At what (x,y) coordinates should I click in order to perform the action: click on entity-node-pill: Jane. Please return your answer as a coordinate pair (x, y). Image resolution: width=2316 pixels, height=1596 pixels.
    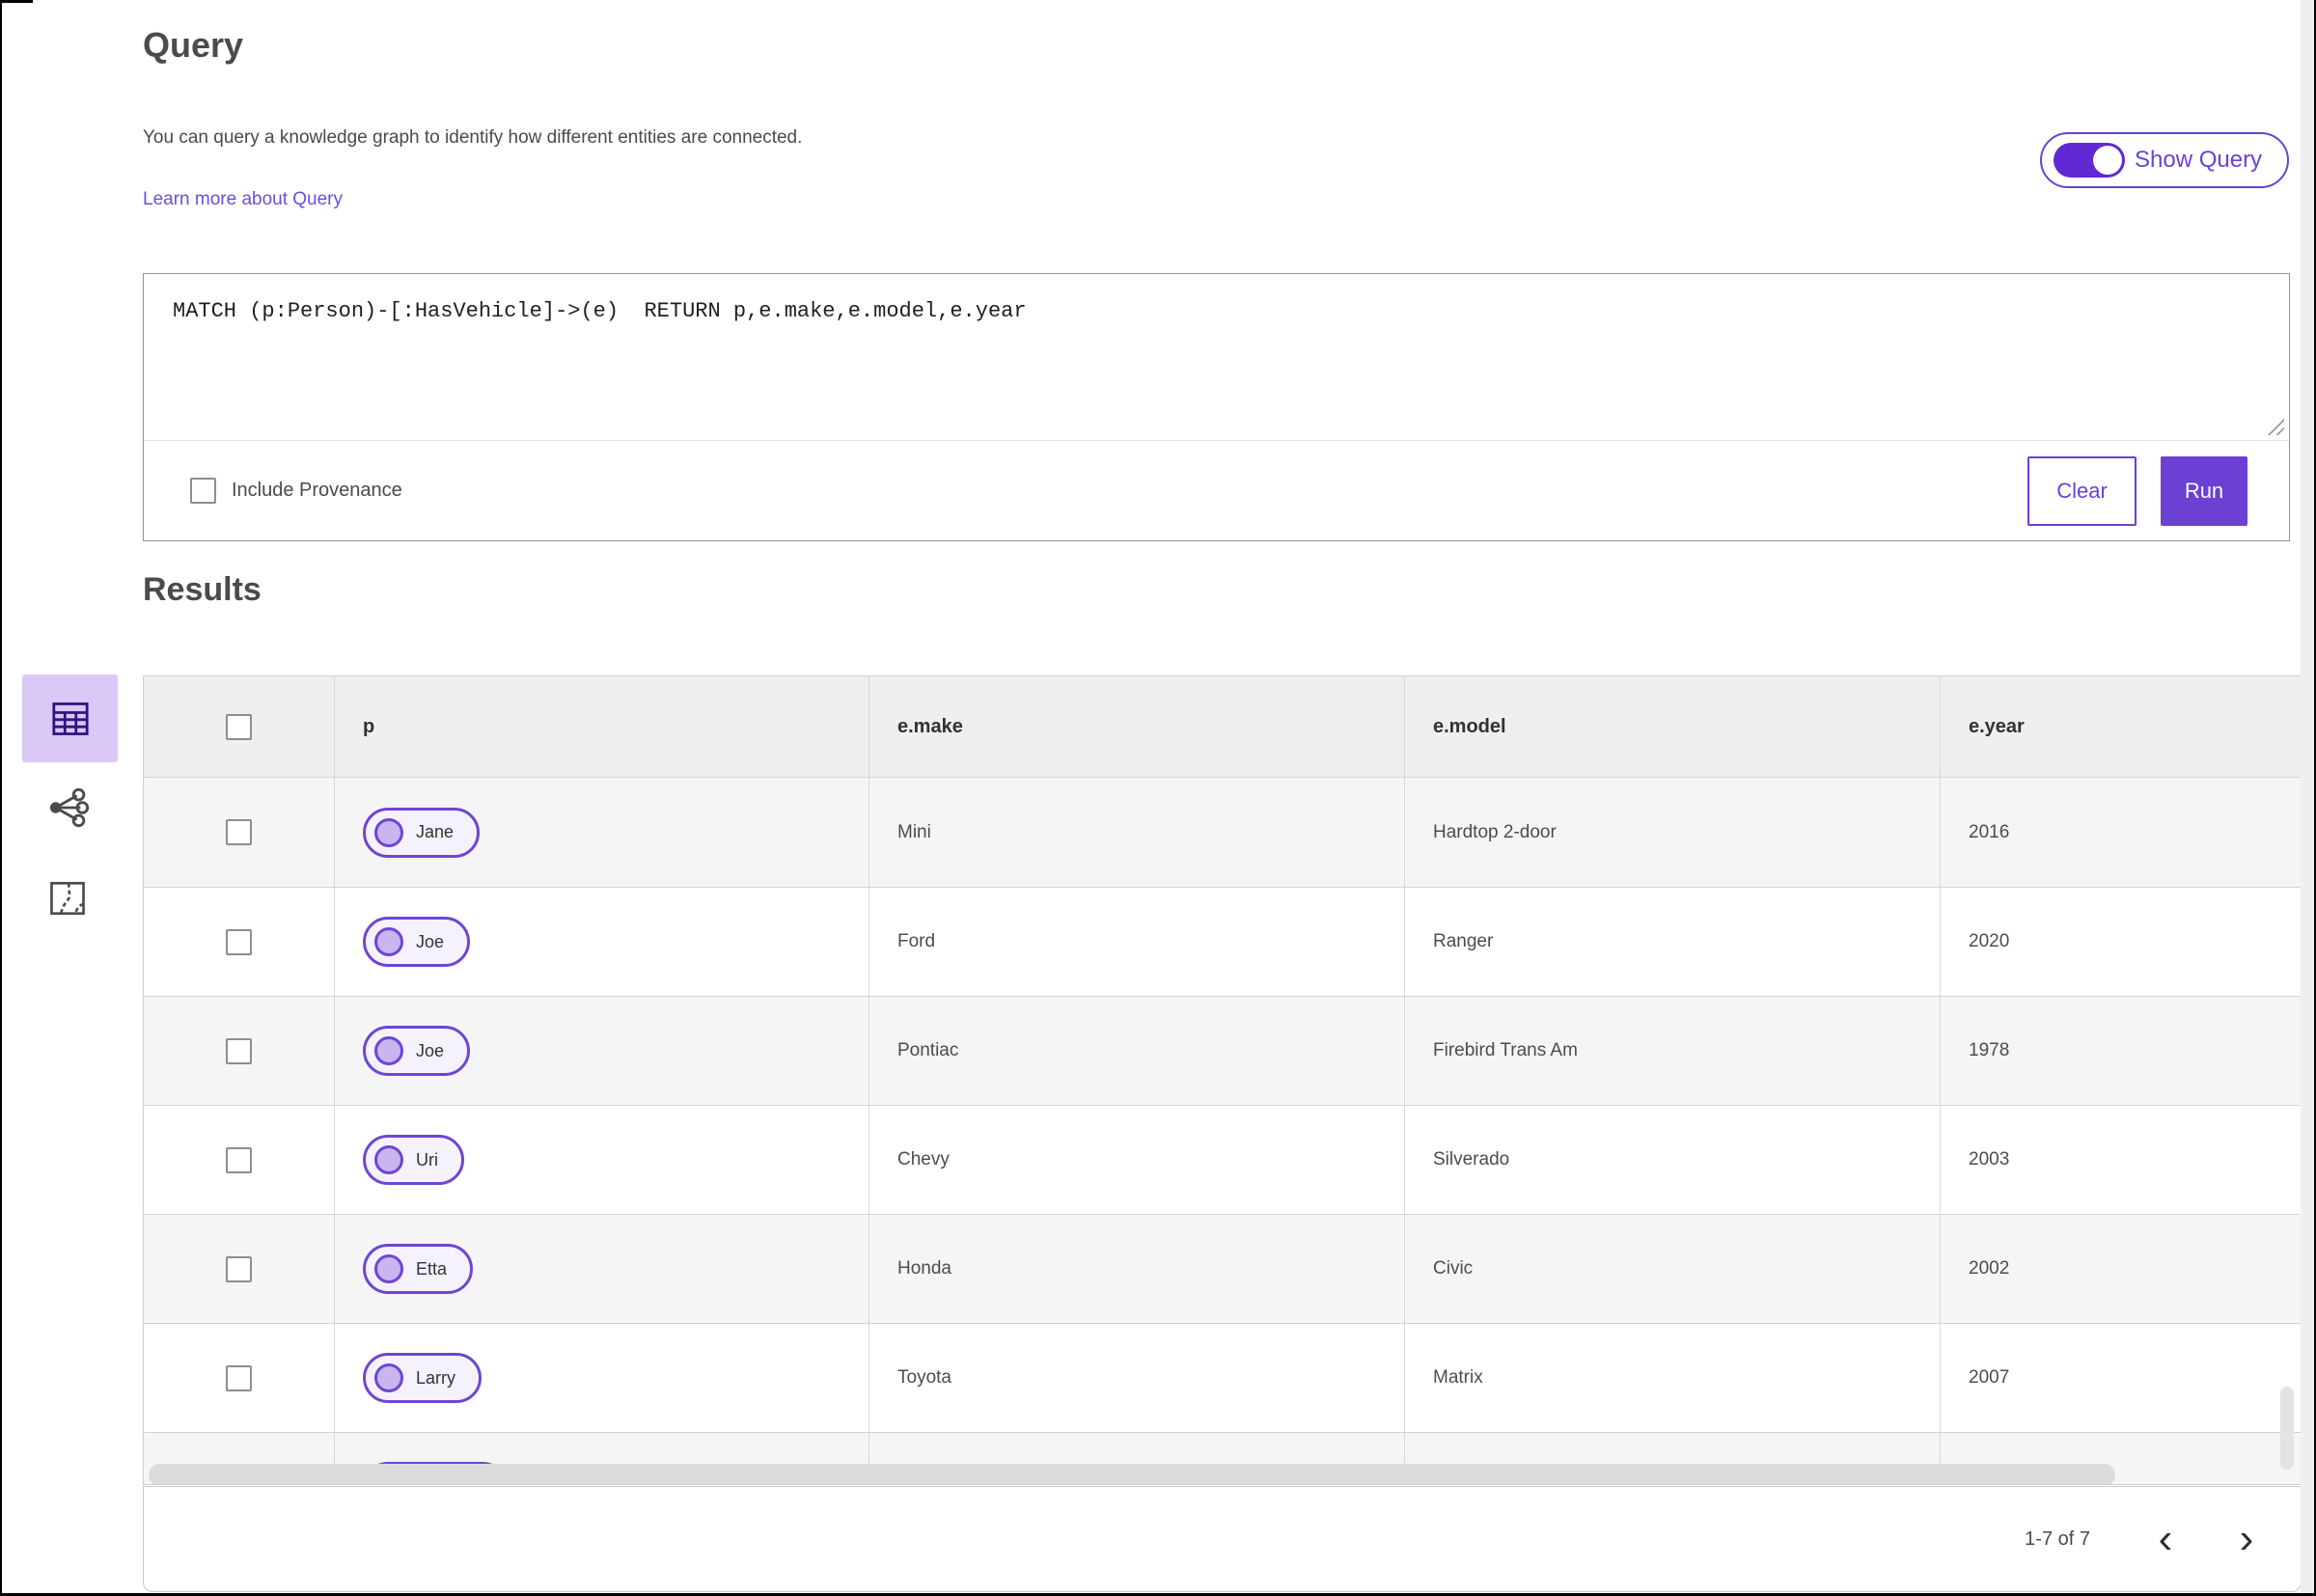
    Looking at the image, I should click on (422, 833).